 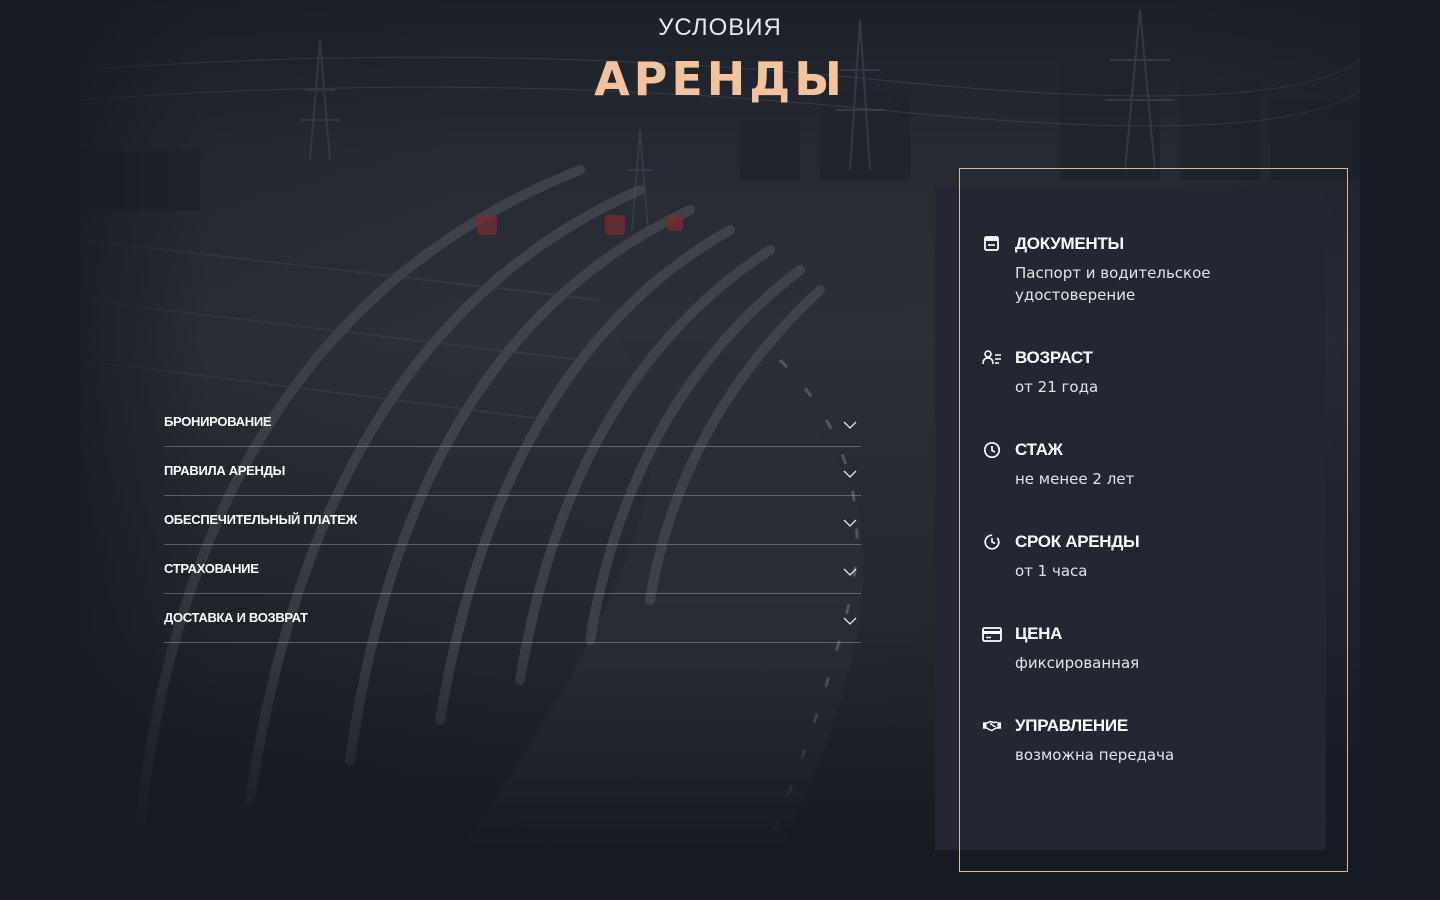 I want to click on clock-icon, so click(x=992, y=450).